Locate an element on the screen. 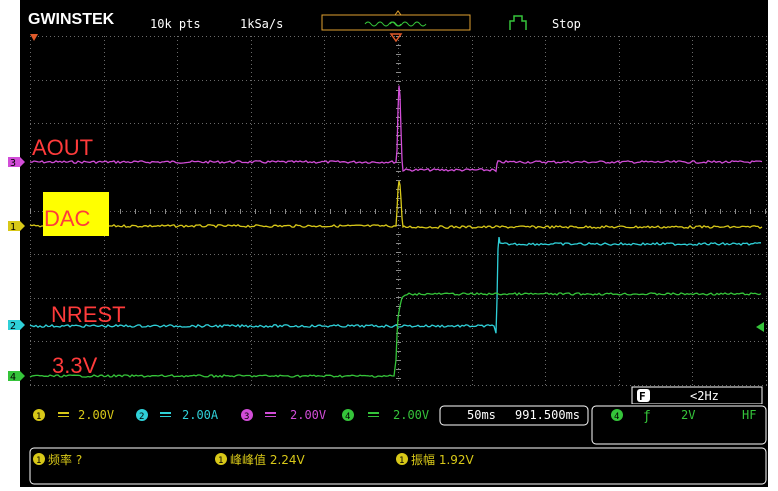 The height and width of the screenshot is (491, 778). annotation-aout: AOUT is located at coordinates (62, 147).